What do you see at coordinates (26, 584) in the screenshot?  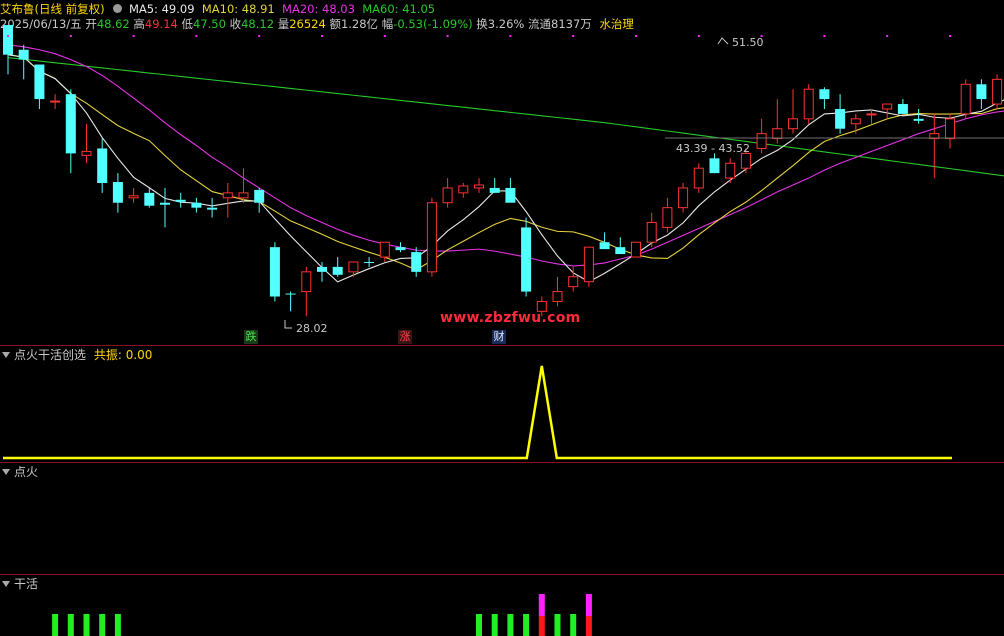 I see `indicator3-title: 干活` at bounding box center [26, 584].